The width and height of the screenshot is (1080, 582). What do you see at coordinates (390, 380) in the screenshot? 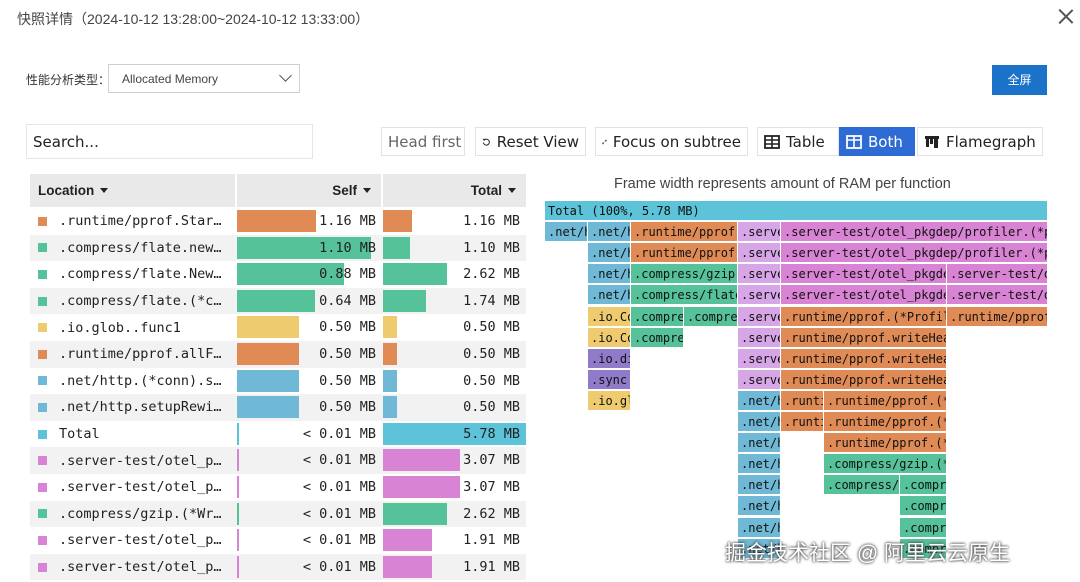
I see `total-bar` at bounding box center [390, 380].